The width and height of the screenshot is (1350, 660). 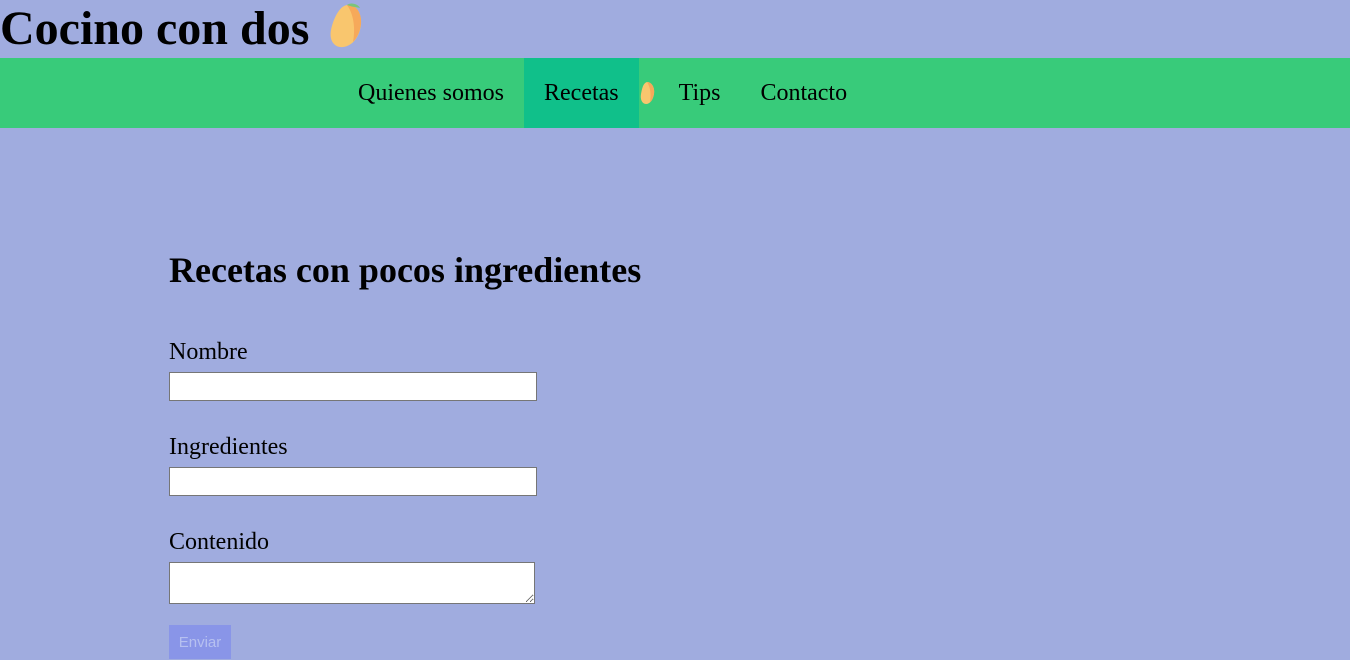 I want to click on nav-item-label: Recetas, so click(x=581, y=92).